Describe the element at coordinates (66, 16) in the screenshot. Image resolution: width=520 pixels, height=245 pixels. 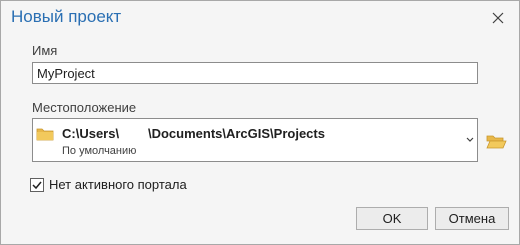
I see `dialog-title: Новый проект` at that location.